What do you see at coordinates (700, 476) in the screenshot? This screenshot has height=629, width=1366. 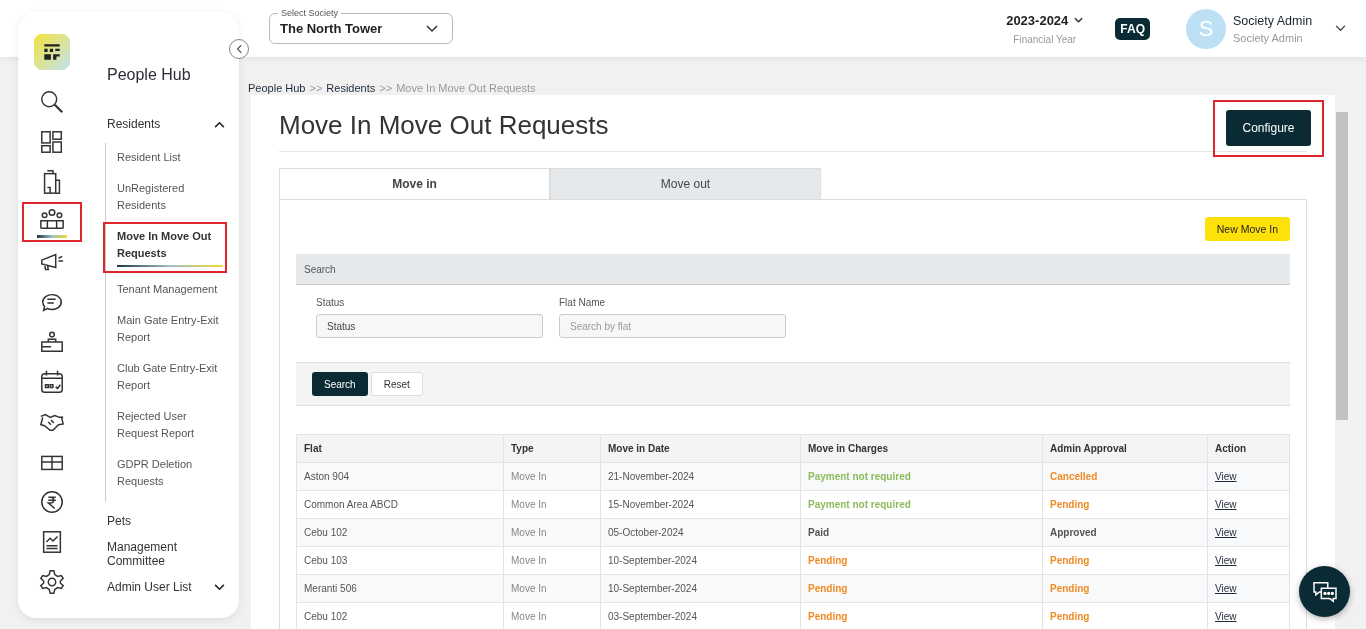 I see `table-cell: 21-November-2024` at bounding box center [700, 476].